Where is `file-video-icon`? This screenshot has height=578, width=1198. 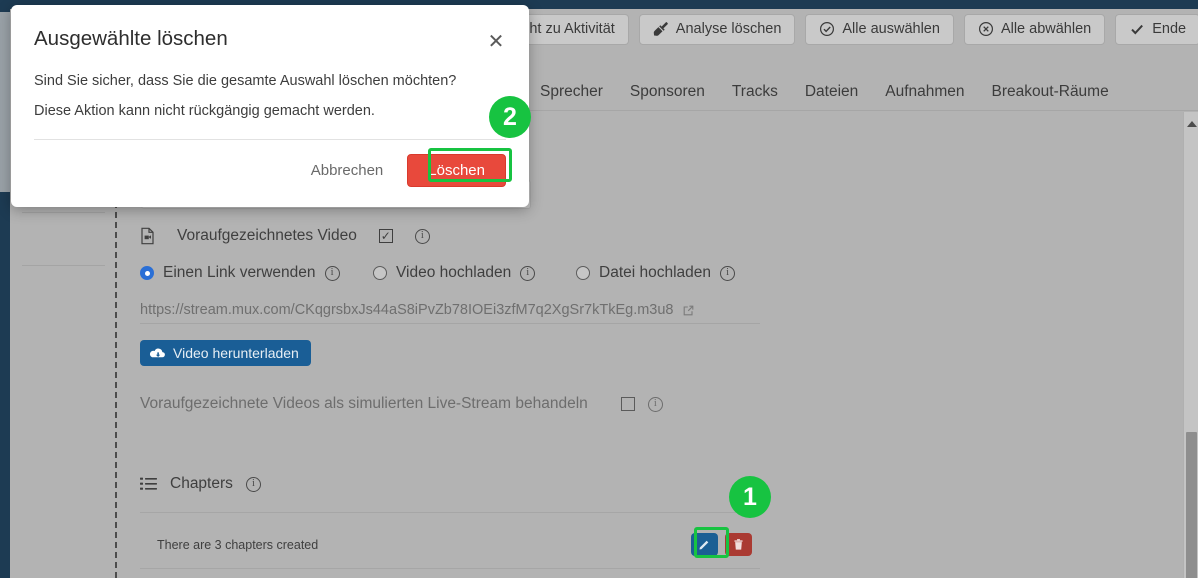 file-video-icon is located at coordinates (147, 236).